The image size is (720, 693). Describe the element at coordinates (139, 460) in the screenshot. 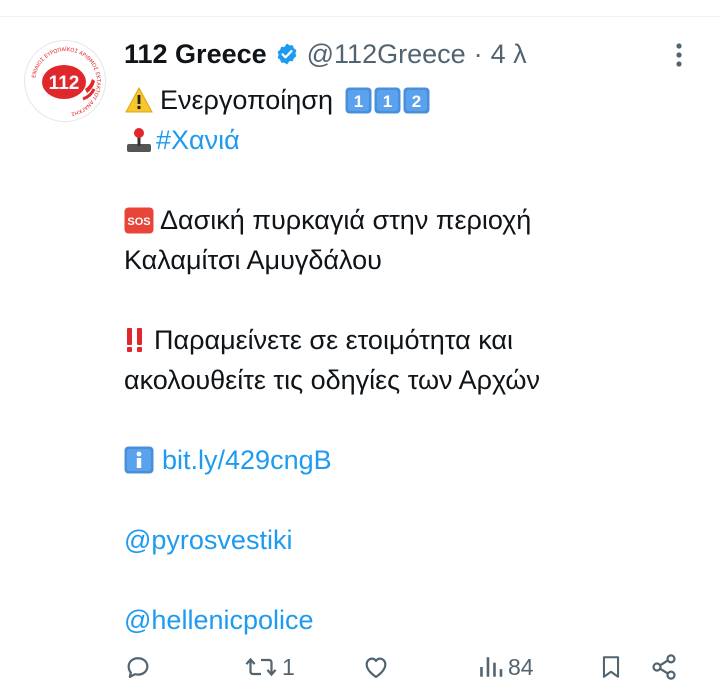

I see `info-icon` at that location.